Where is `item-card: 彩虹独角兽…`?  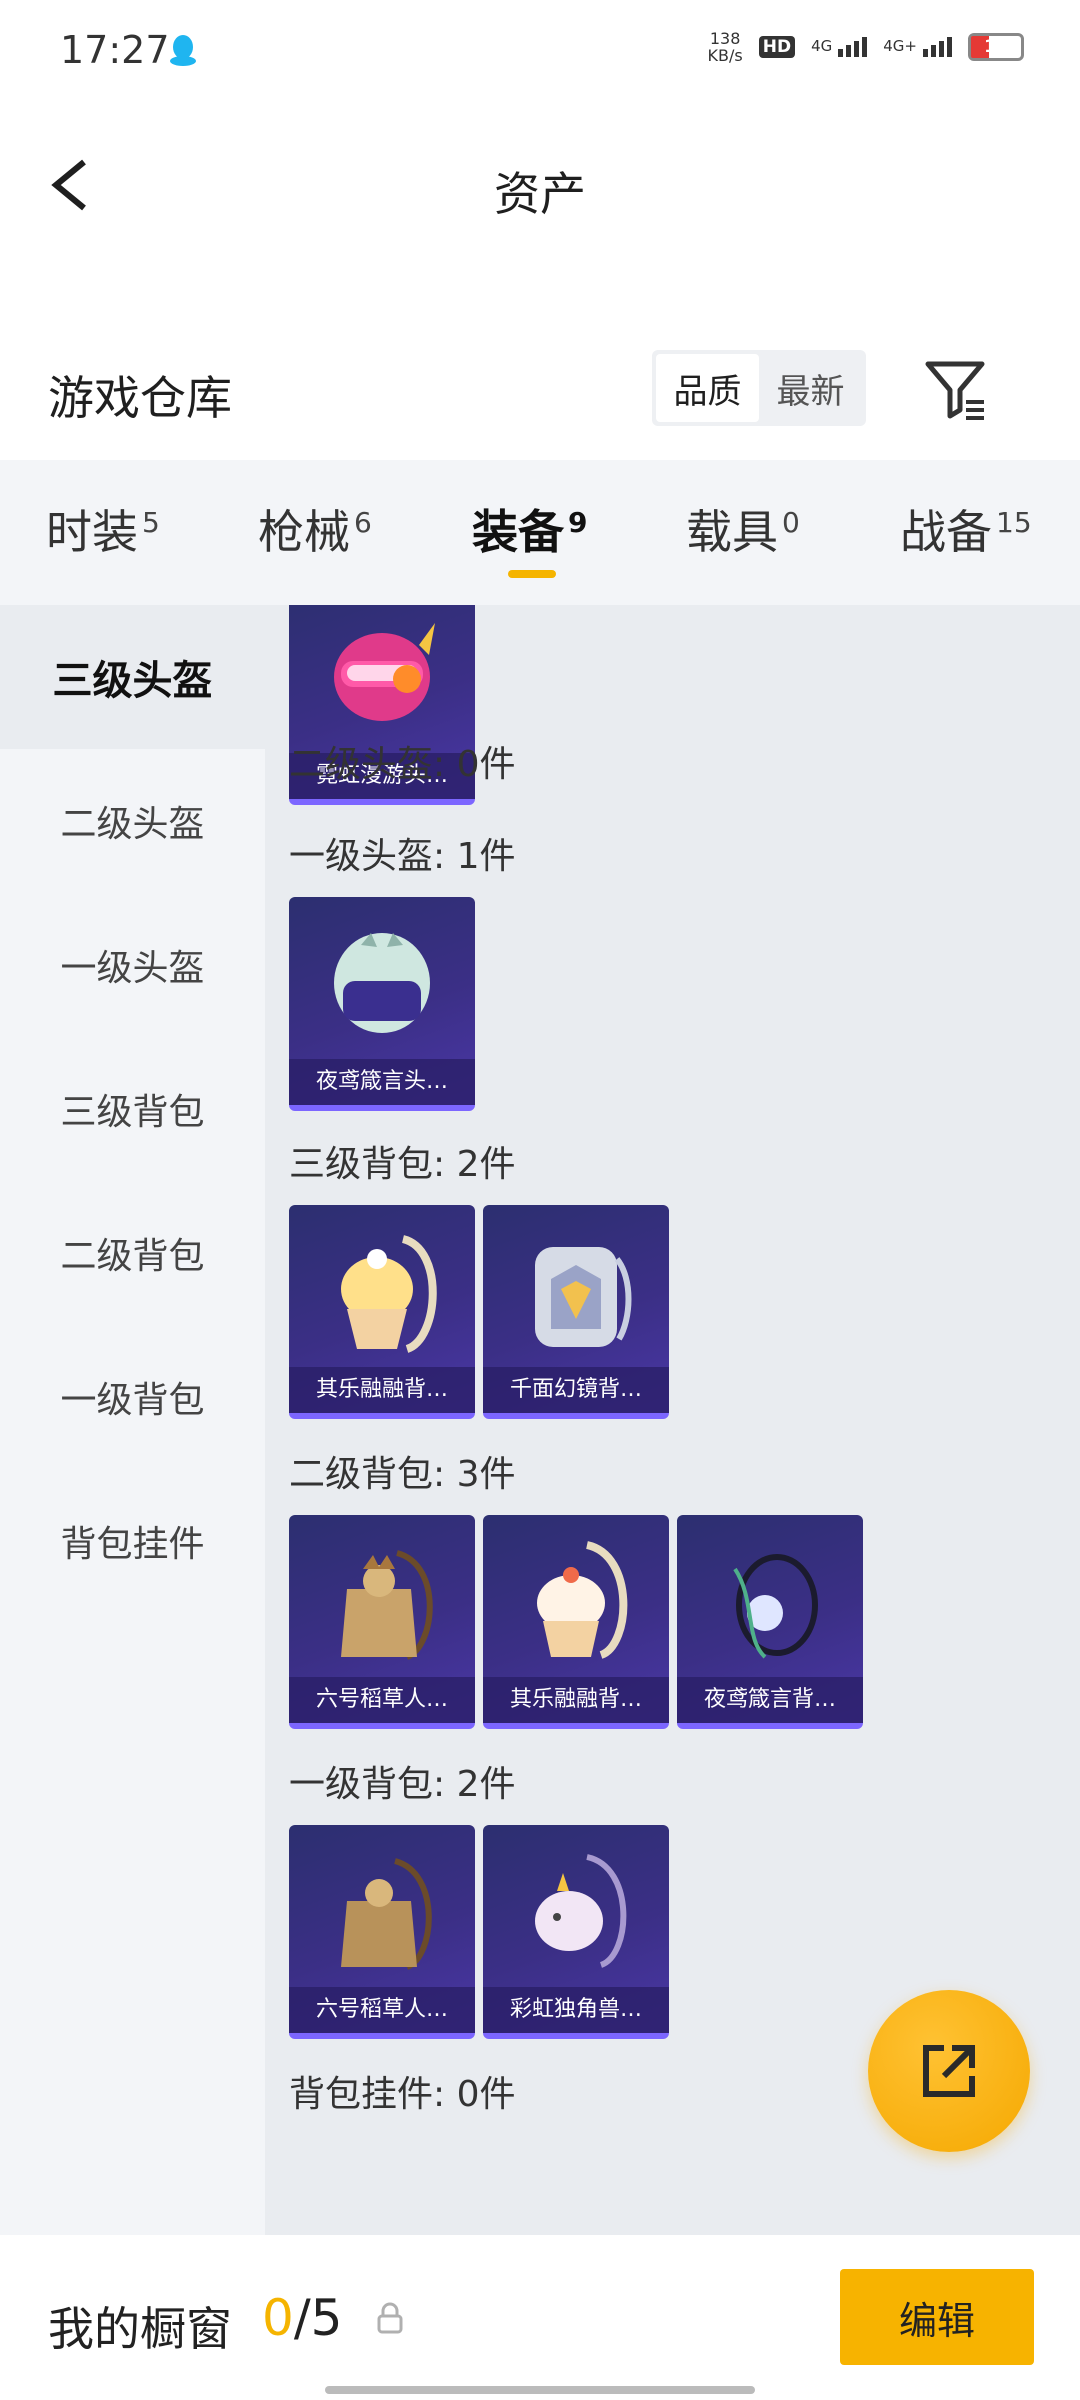
item-card: 彩虹独角兽… is located at coordinates (576, 1932).